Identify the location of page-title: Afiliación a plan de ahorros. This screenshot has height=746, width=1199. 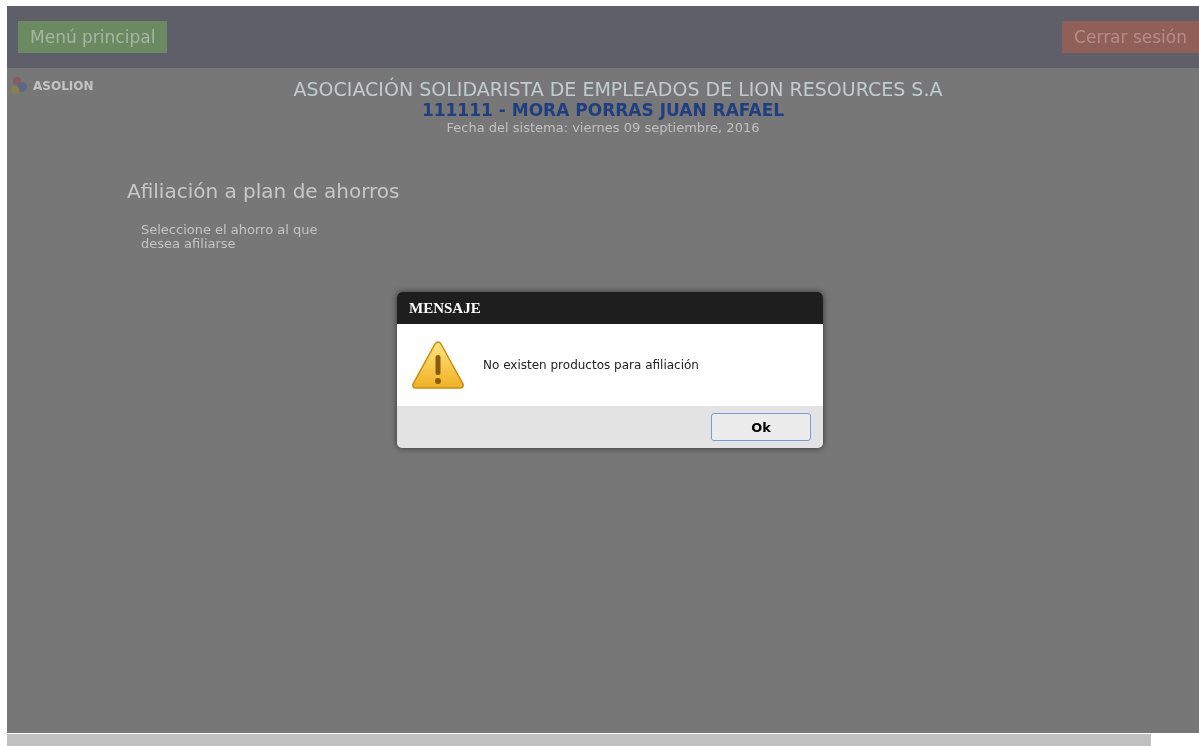
(263, 191).